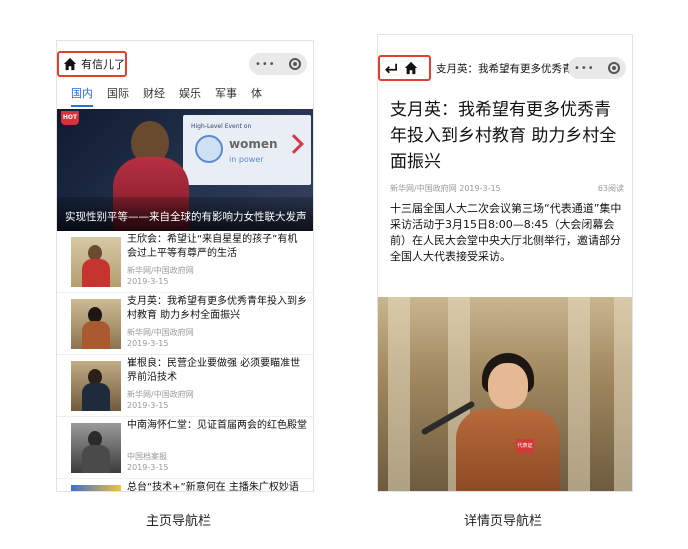 The height and width of the screenshot is (549, 688). What do you see at coordinates (508, 450) in the screenshot?
I see `photo-person-body` at bounding box center [508, 450].